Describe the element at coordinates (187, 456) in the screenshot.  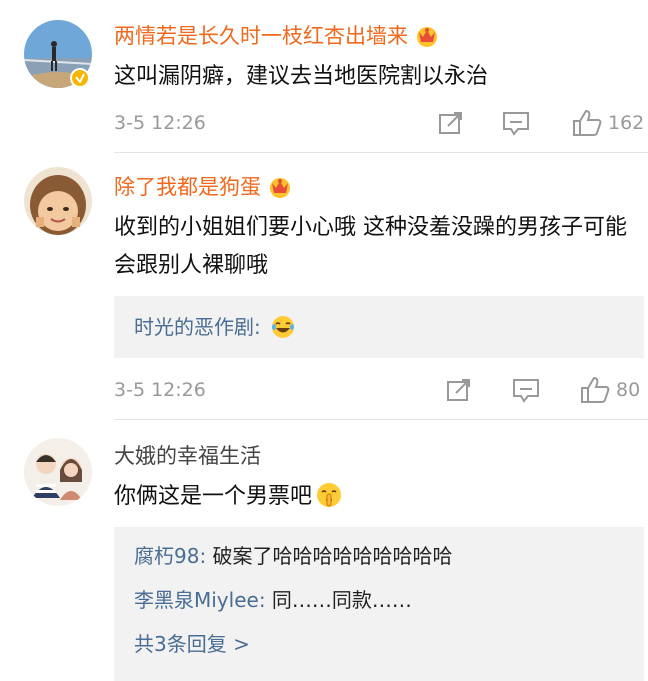
I see `username: 大娥的幸福生活` at that location.